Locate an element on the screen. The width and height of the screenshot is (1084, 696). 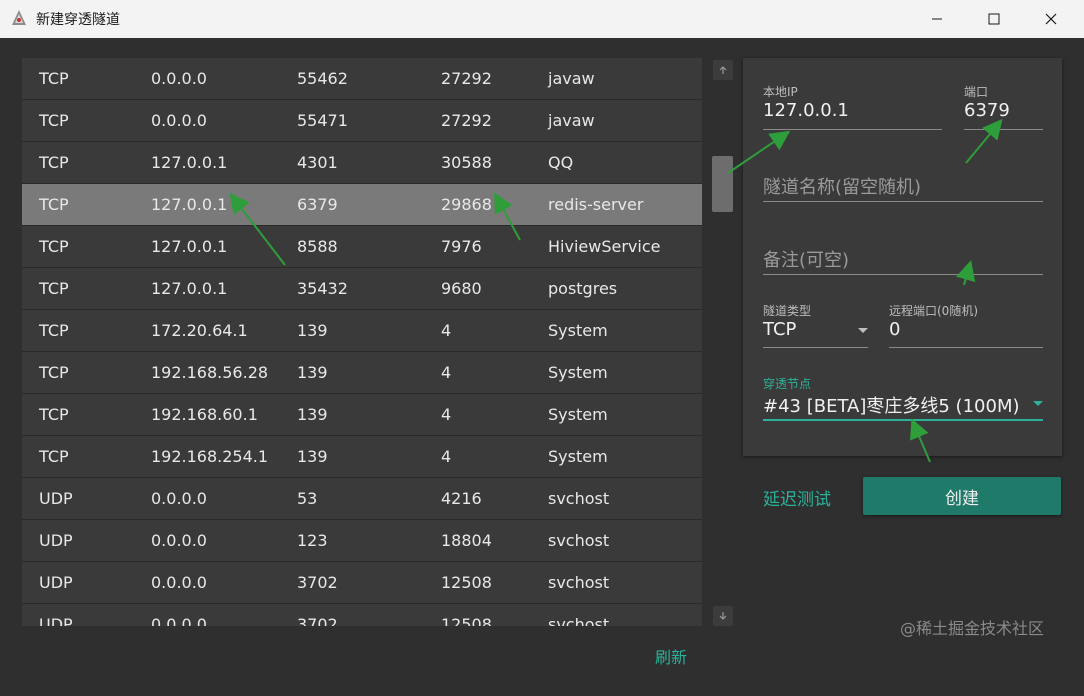
port-cell: 123 is located at coordinates (312, 540).